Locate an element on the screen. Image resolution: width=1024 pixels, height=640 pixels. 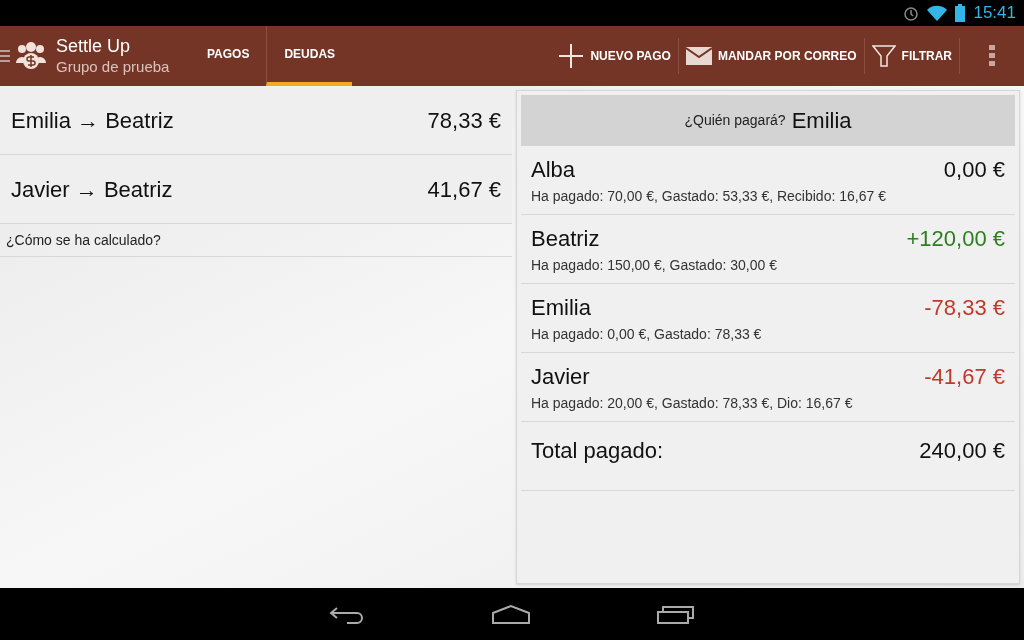
debt-parties: Emilia → Beatriz is located at coordinates (92, 120).